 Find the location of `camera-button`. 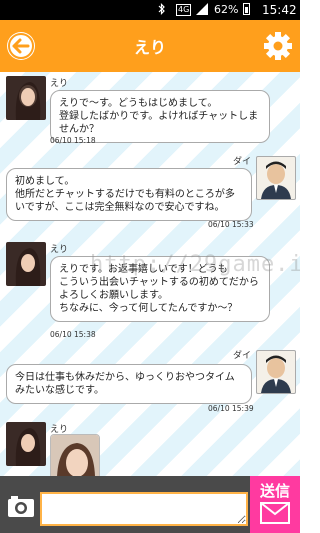

camera-button is located at coordinates (21, 506).